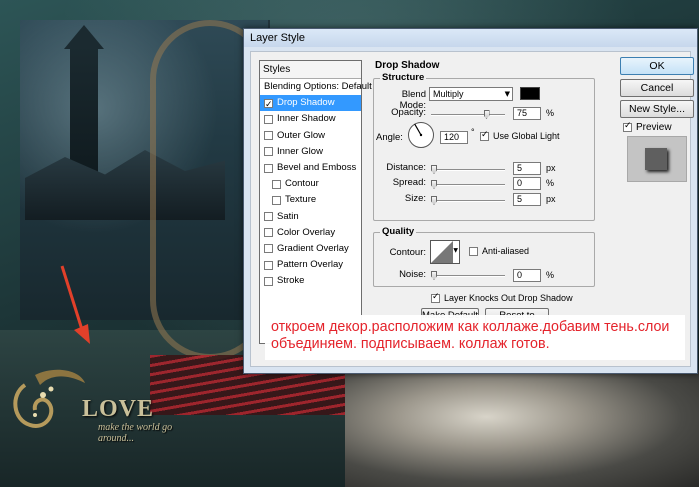  What do you see at coordinates (306, 119) in the screenshot?
I see `style-item-label: Inner Shadow` at bounding box center [306, 119].